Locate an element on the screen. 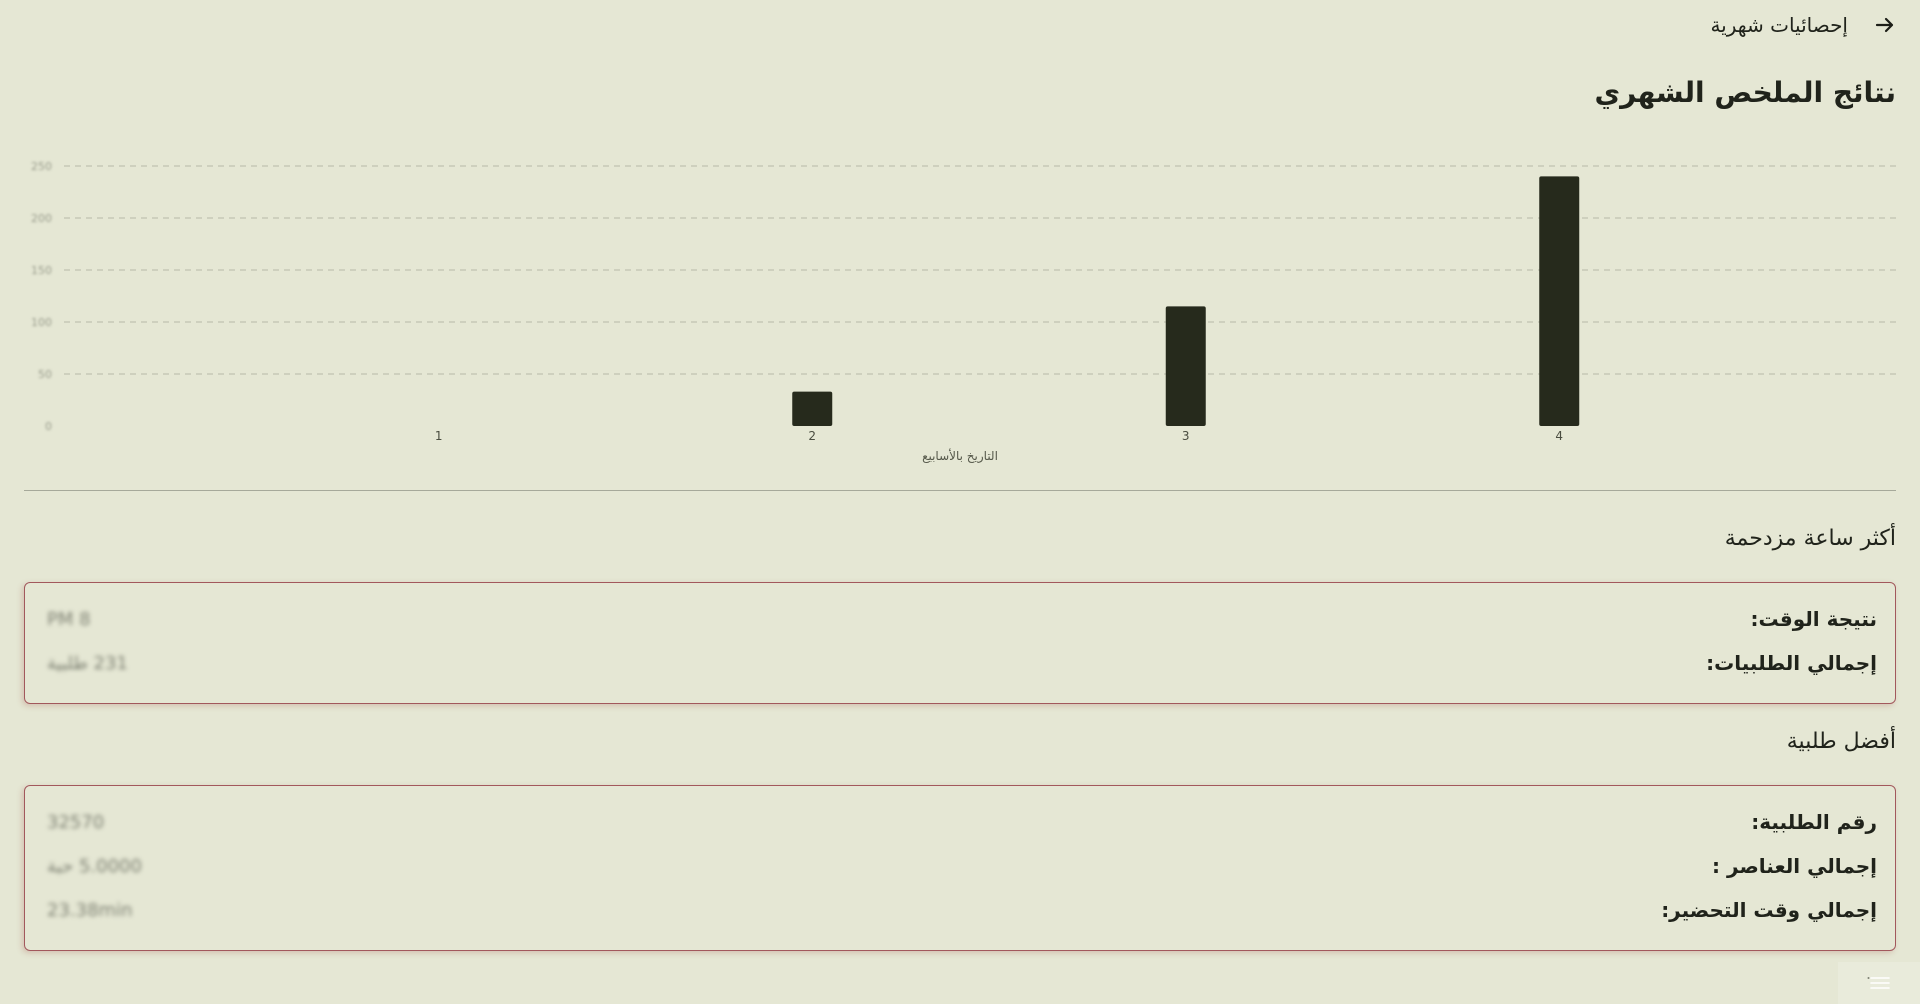  order-number-label: رقم الطلبية: is located at coordinates (1814, 822).